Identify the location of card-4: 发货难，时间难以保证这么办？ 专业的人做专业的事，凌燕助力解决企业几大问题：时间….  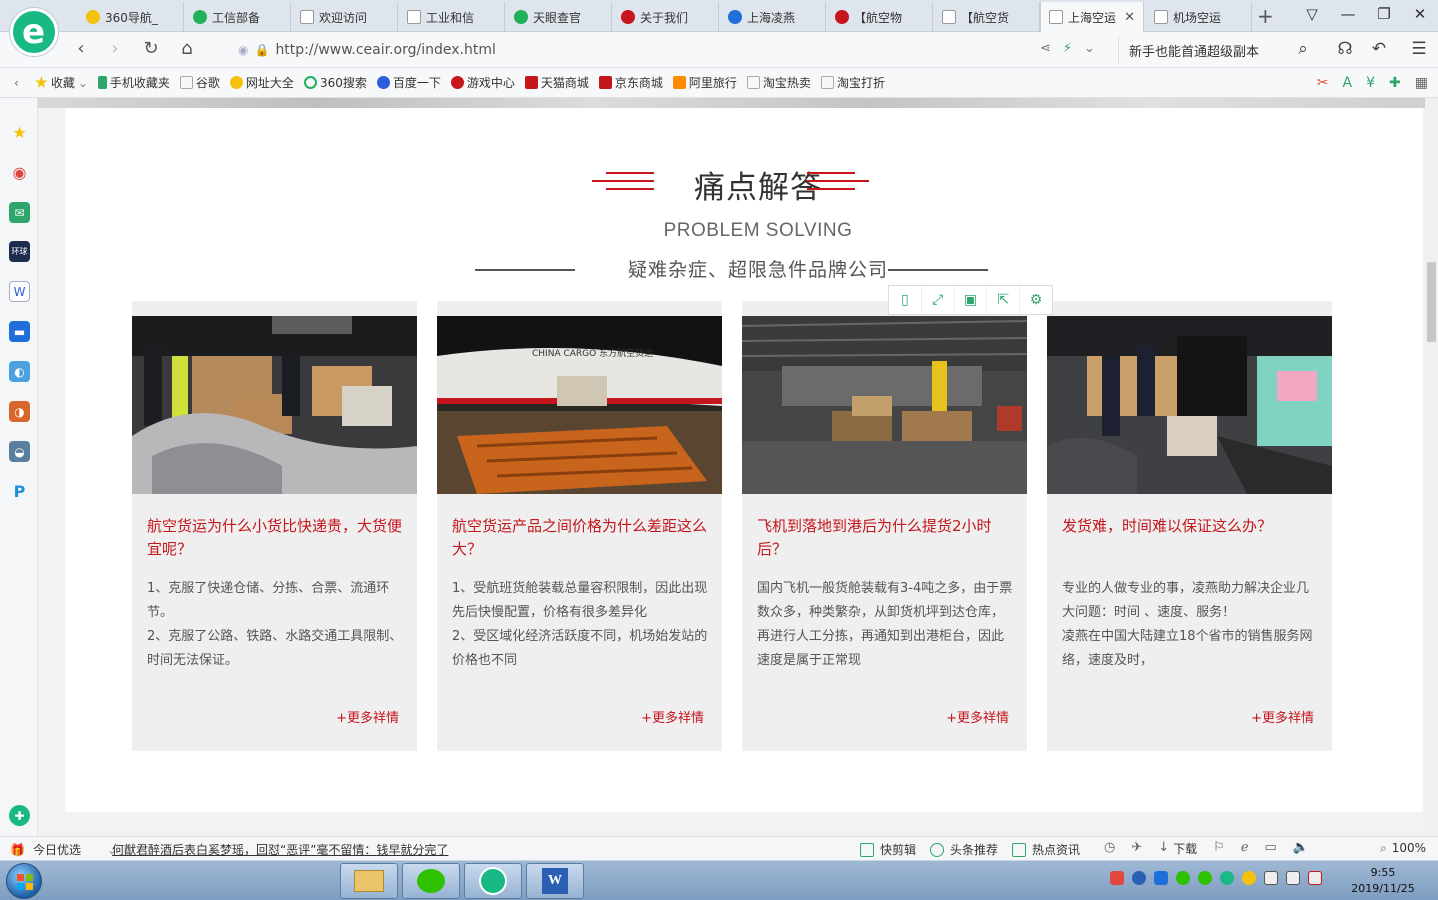
(1189, 526).